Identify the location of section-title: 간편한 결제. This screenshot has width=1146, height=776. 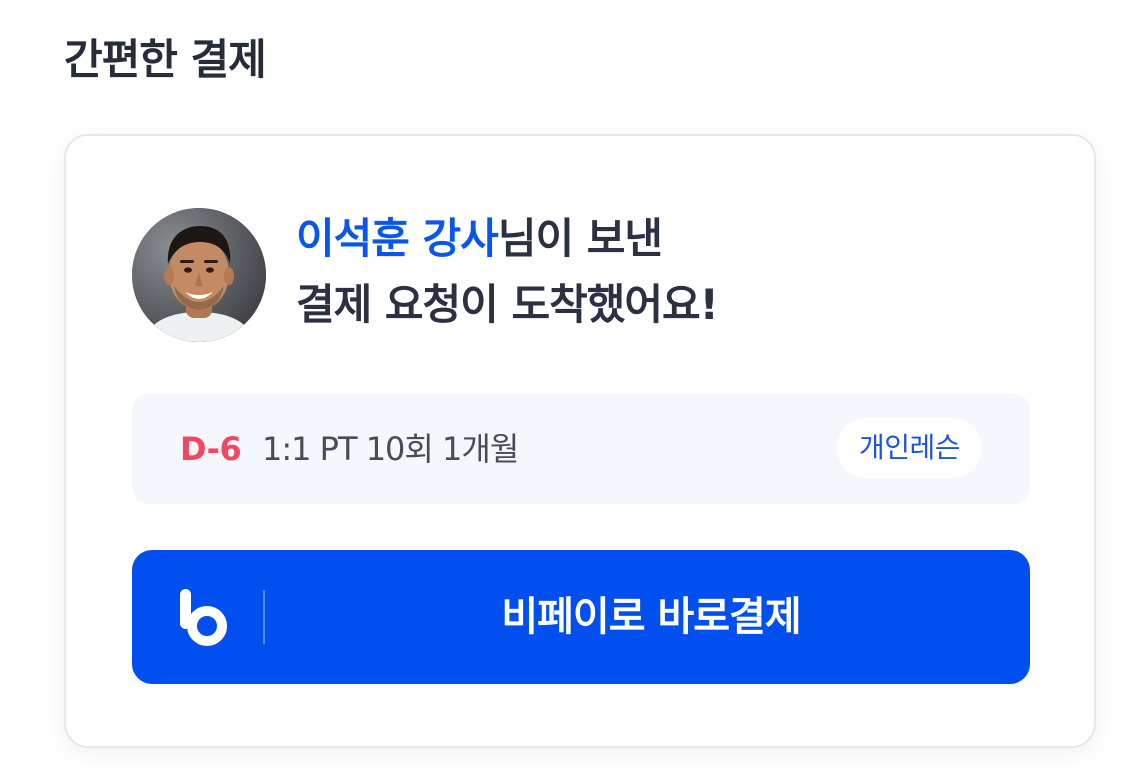
(165, 59).